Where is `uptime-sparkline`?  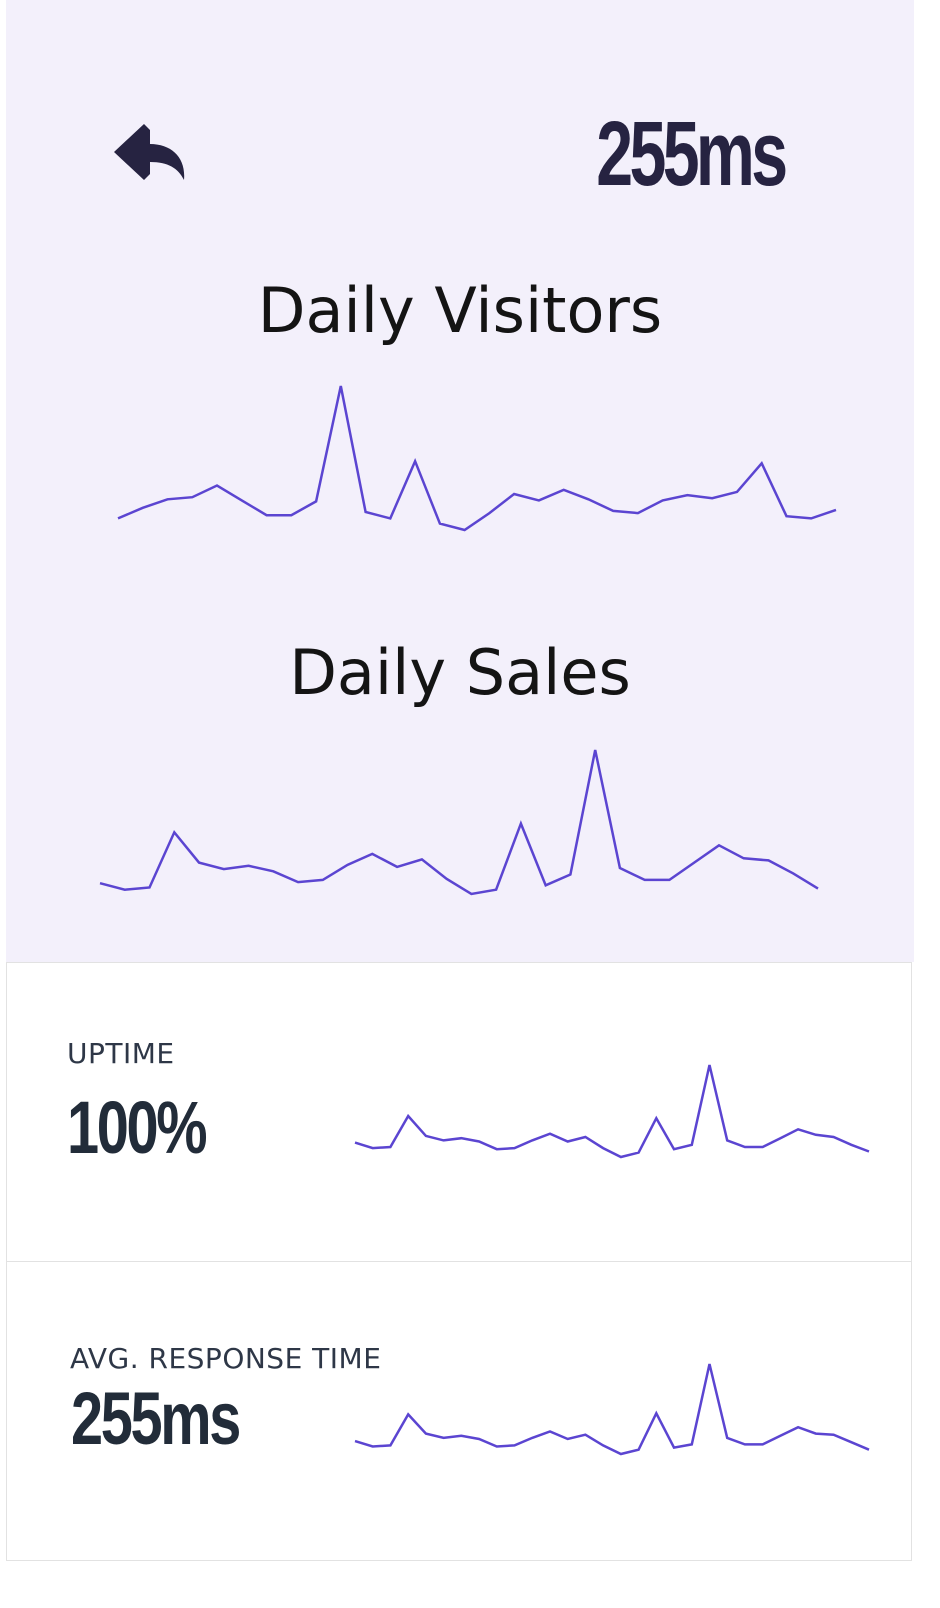
uptime-sparkline is located at coordinates (612, 1111).